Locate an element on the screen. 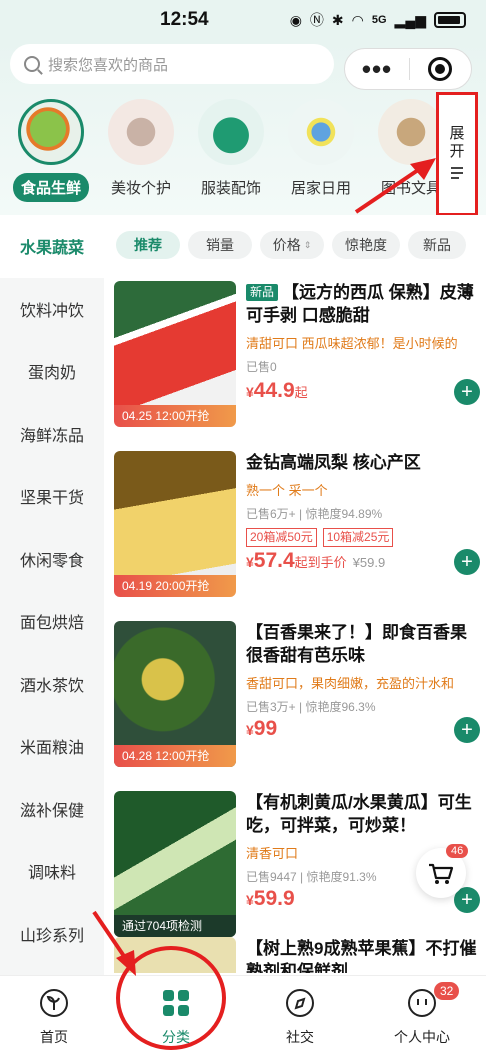  sidebar-item-seafood: 海鲜冻品 is located at coordinates (52, 434).